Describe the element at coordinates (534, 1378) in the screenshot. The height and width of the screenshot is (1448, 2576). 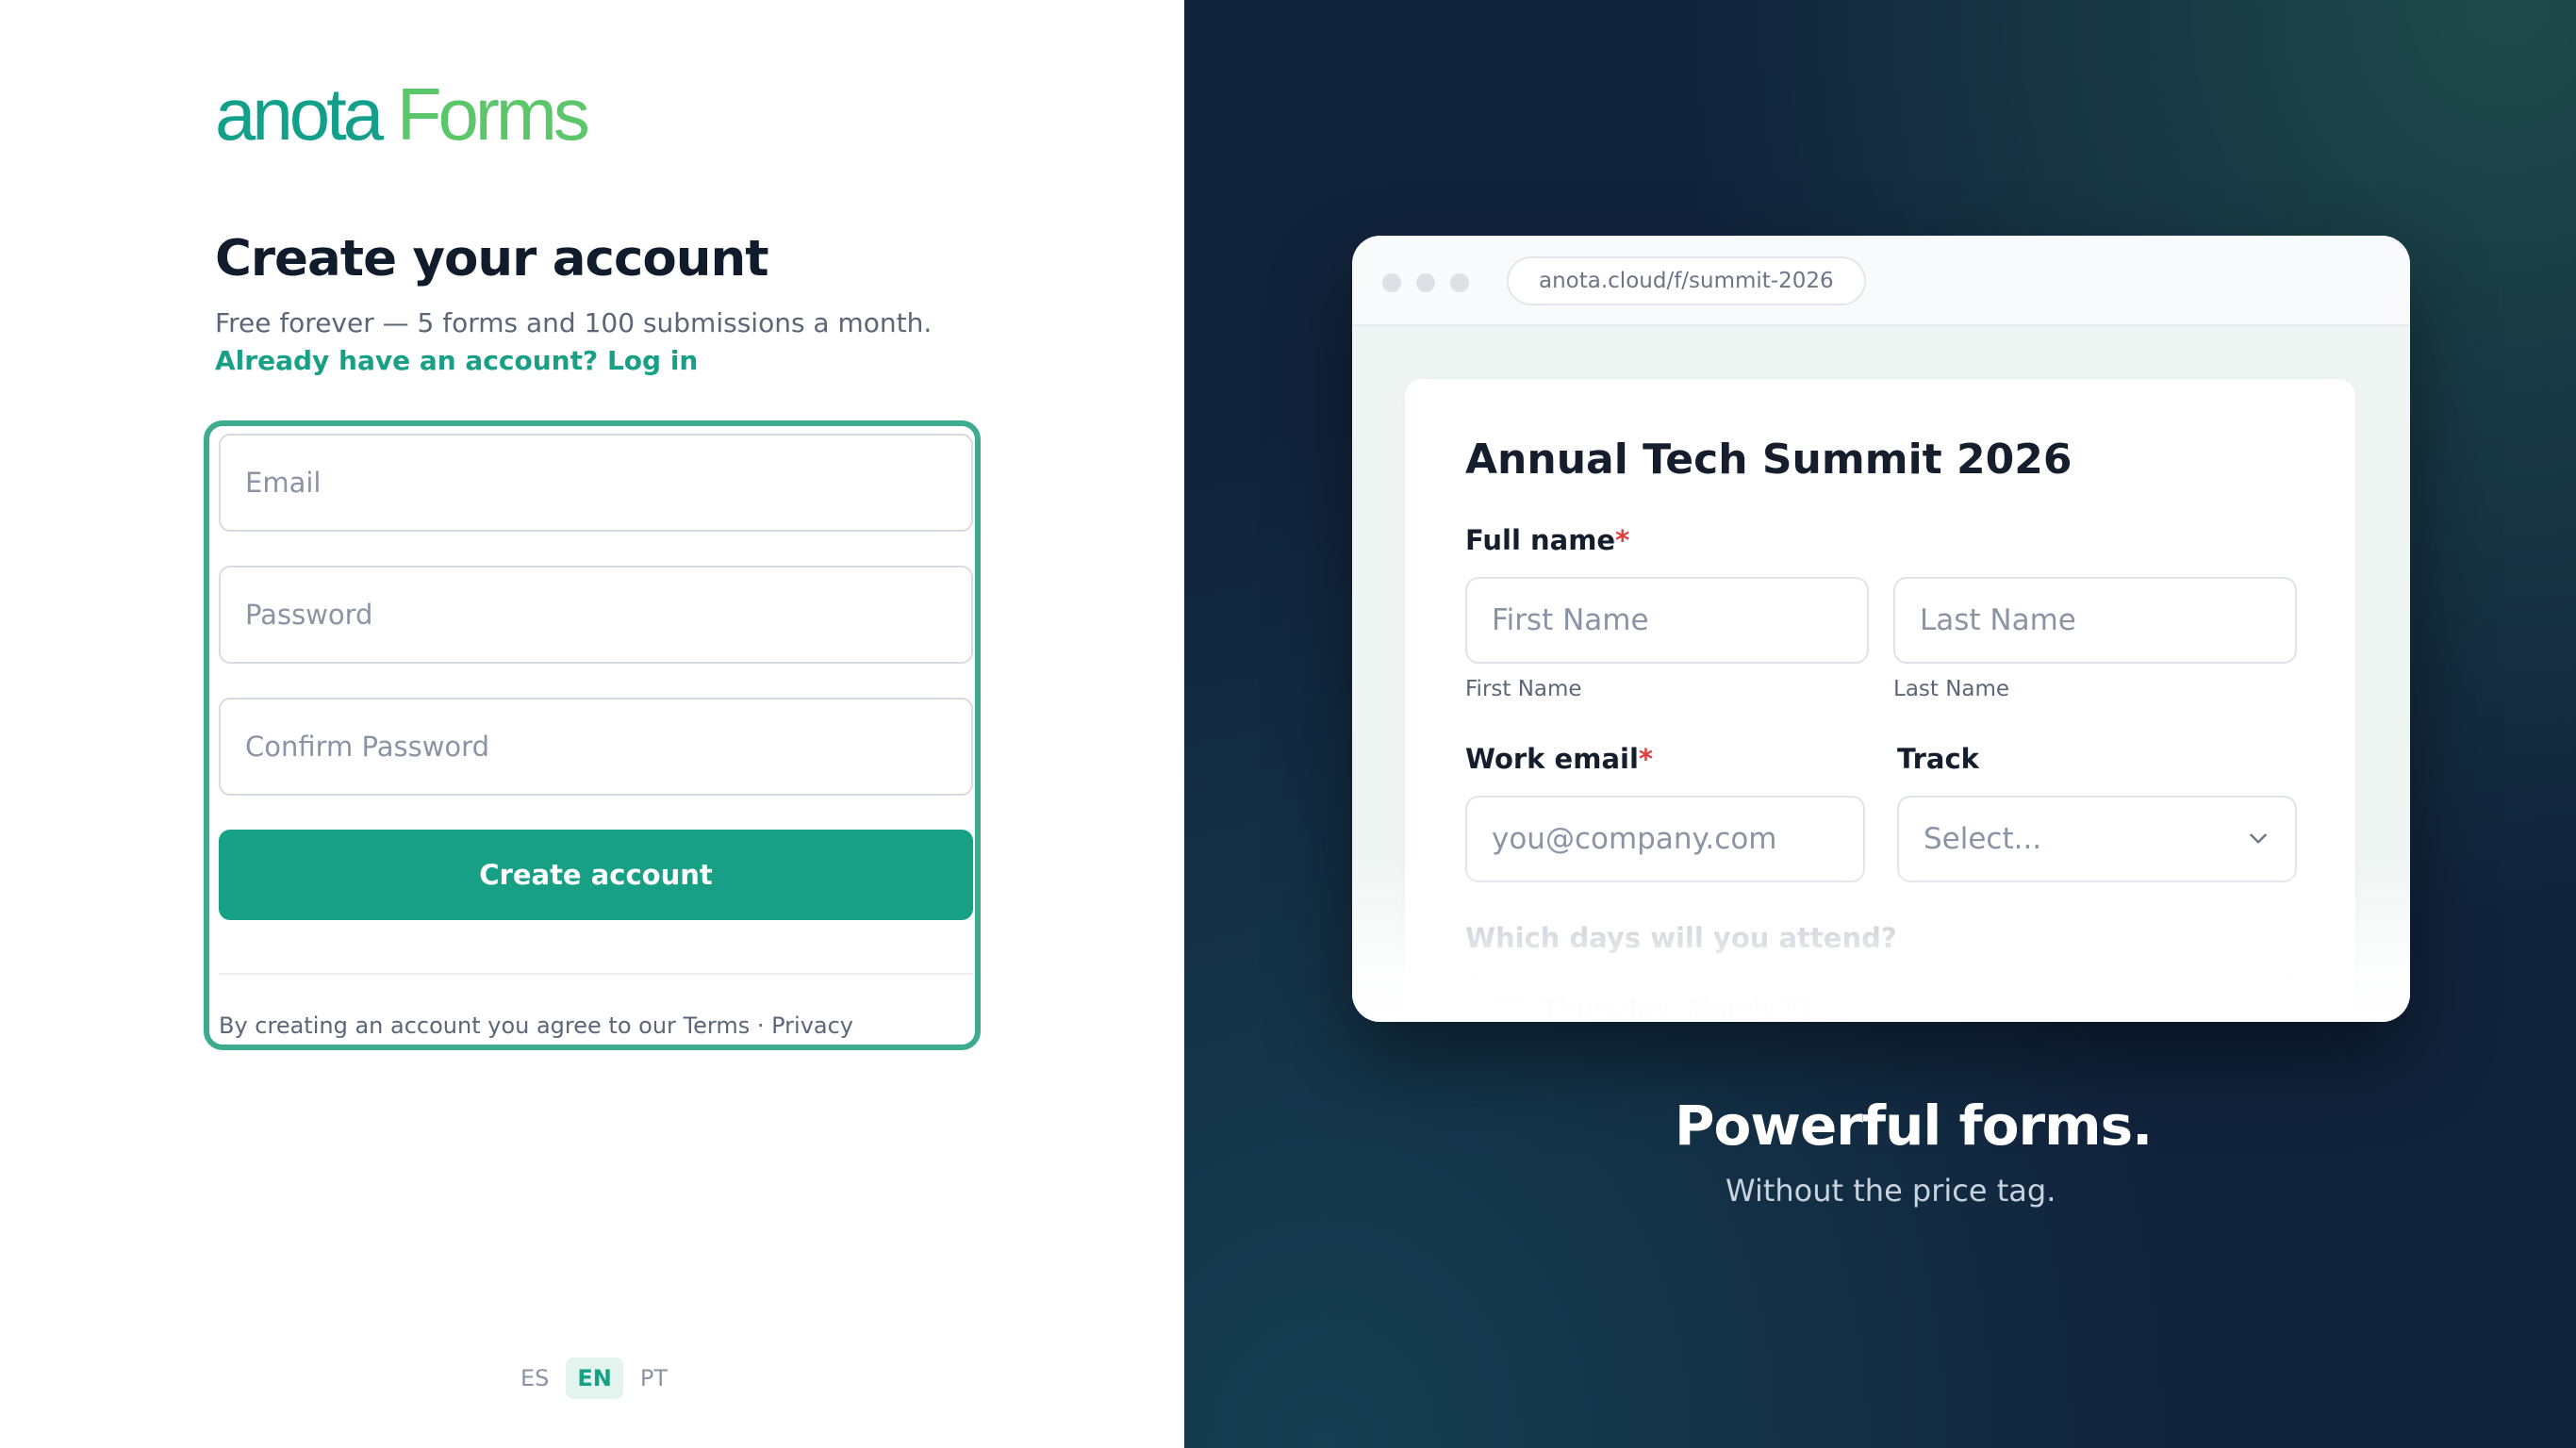
I see `language-es: ES` at that location.